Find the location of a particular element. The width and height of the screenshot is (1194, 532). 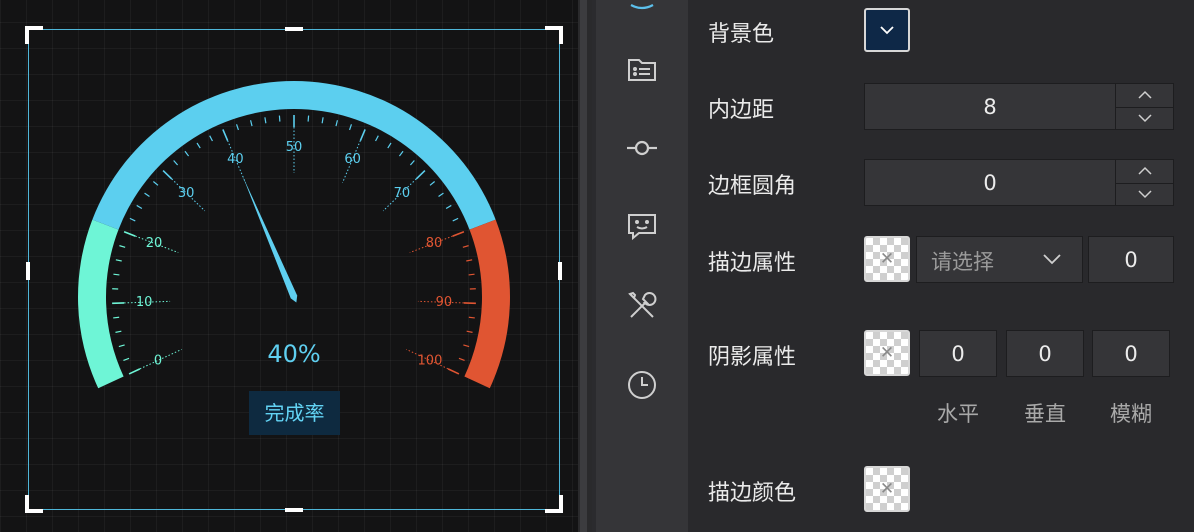

stroke-color-swatch: ✕ is located at coordinates (887, 259).